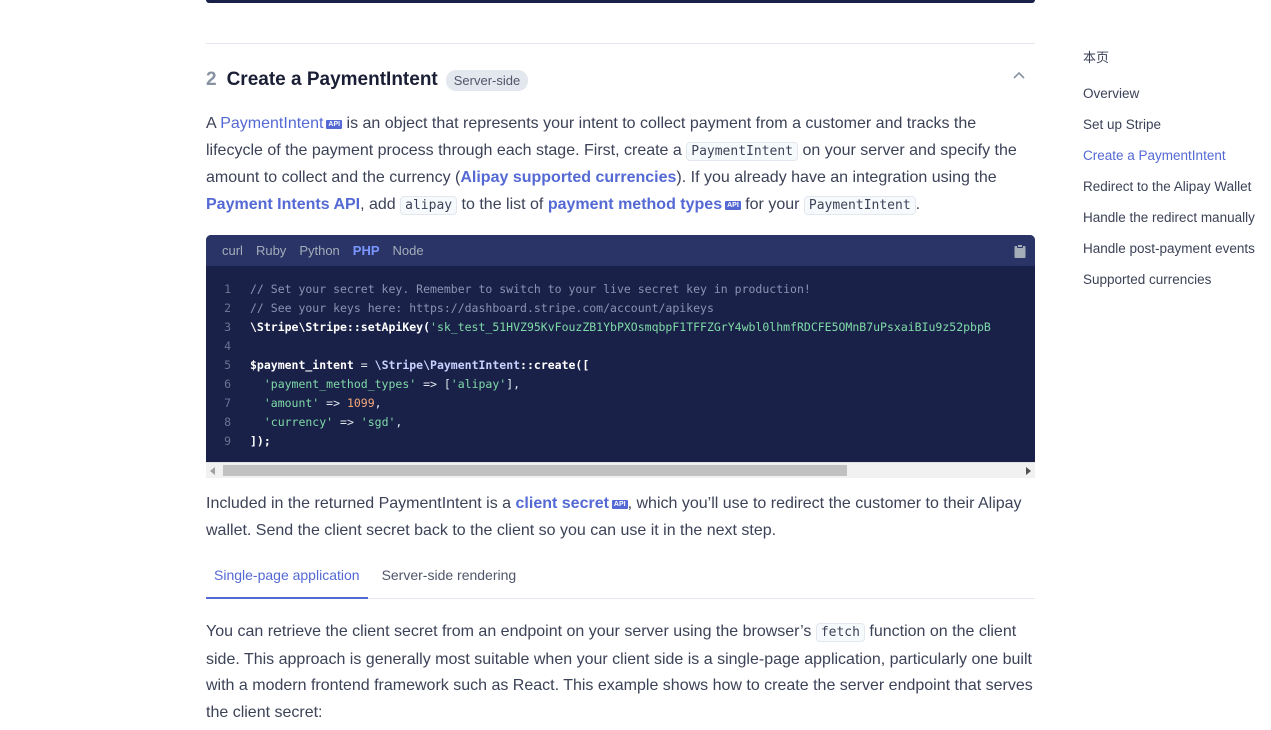 This screenshot has height=730, width=1271. Describe the element at coordinates (232, 250) in the screenshot. I see `lang-tab-curl: curl` at that location.